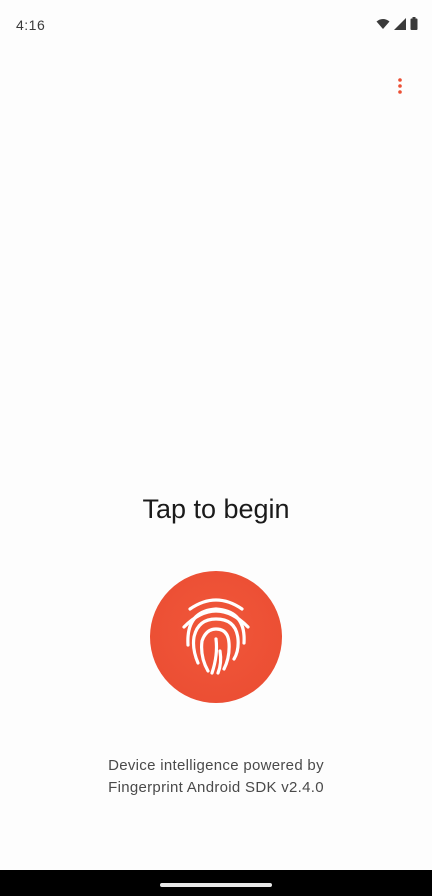 This screenshot has width=432, height=896. What do you see at coordinates (400, 26) in the screenshot?
I see `signal-icon` at bounding box center [400, 26].